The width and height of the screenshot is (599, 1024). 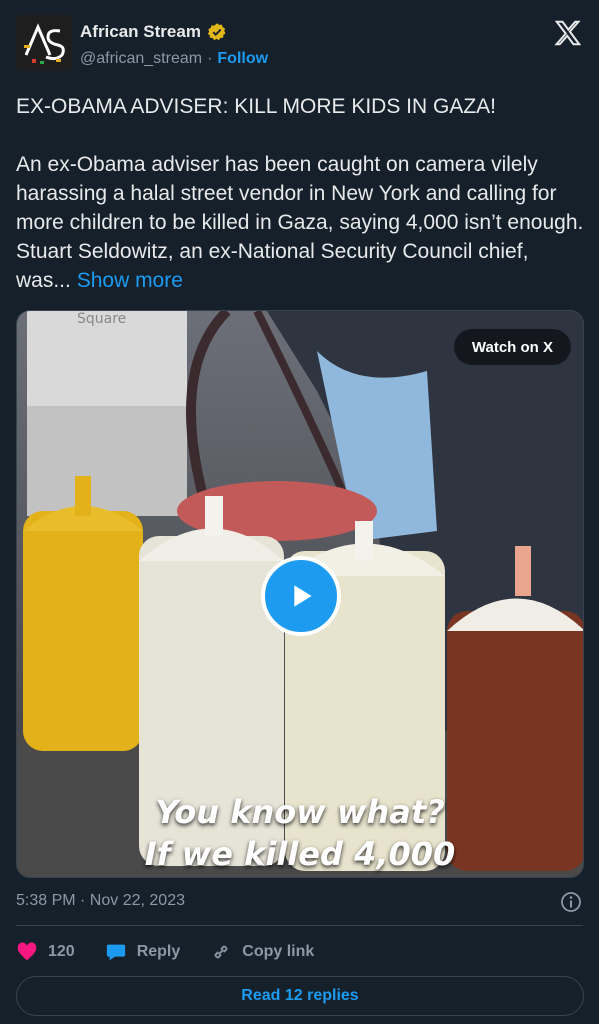 I want to click on name-row: African Stream, so click(x=153, y=32).